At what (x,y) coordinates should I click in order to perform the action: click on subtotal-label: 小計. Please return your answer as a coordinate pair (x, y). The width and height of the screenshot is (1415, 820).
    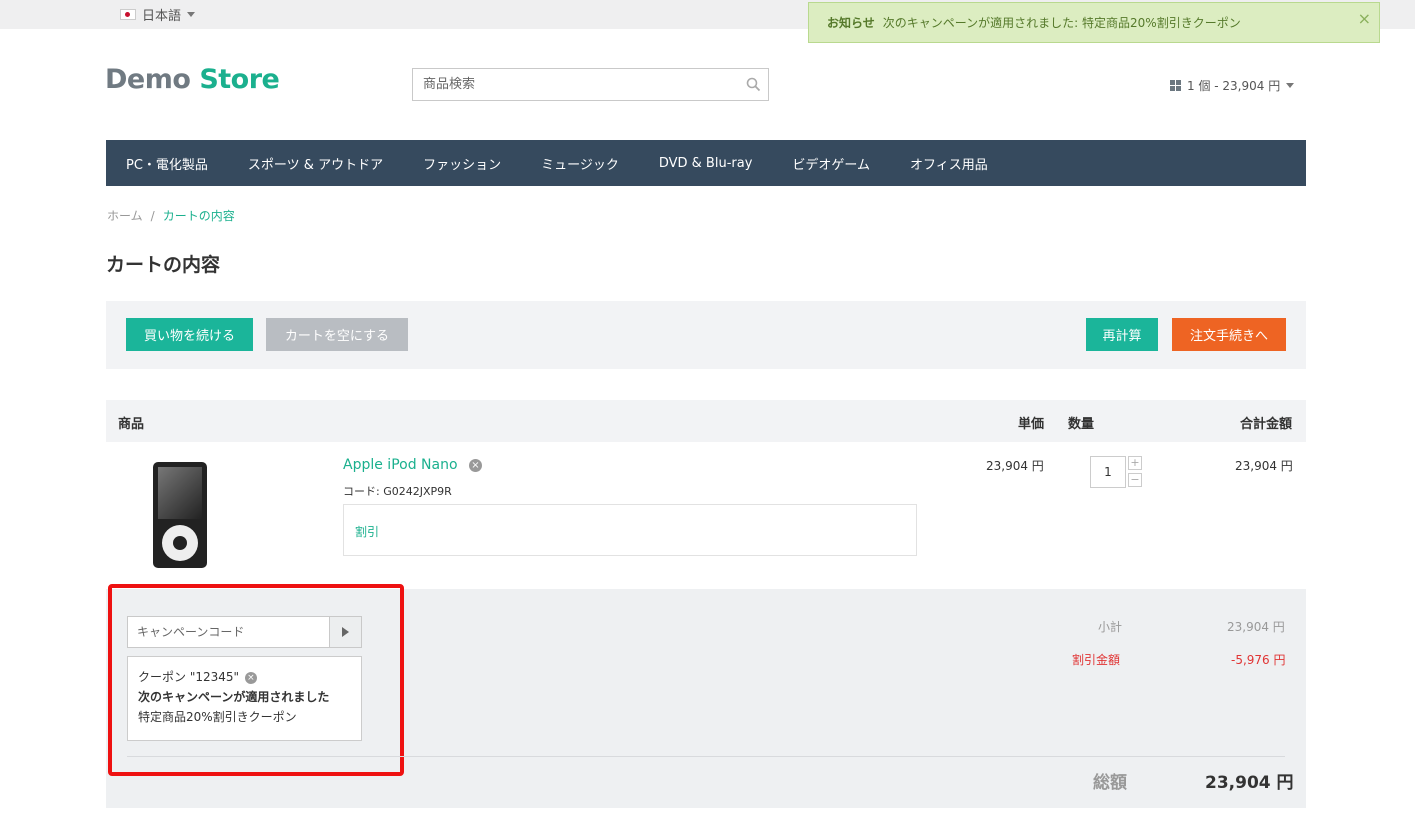
    Looking at the image, I should click on (1110, 627).